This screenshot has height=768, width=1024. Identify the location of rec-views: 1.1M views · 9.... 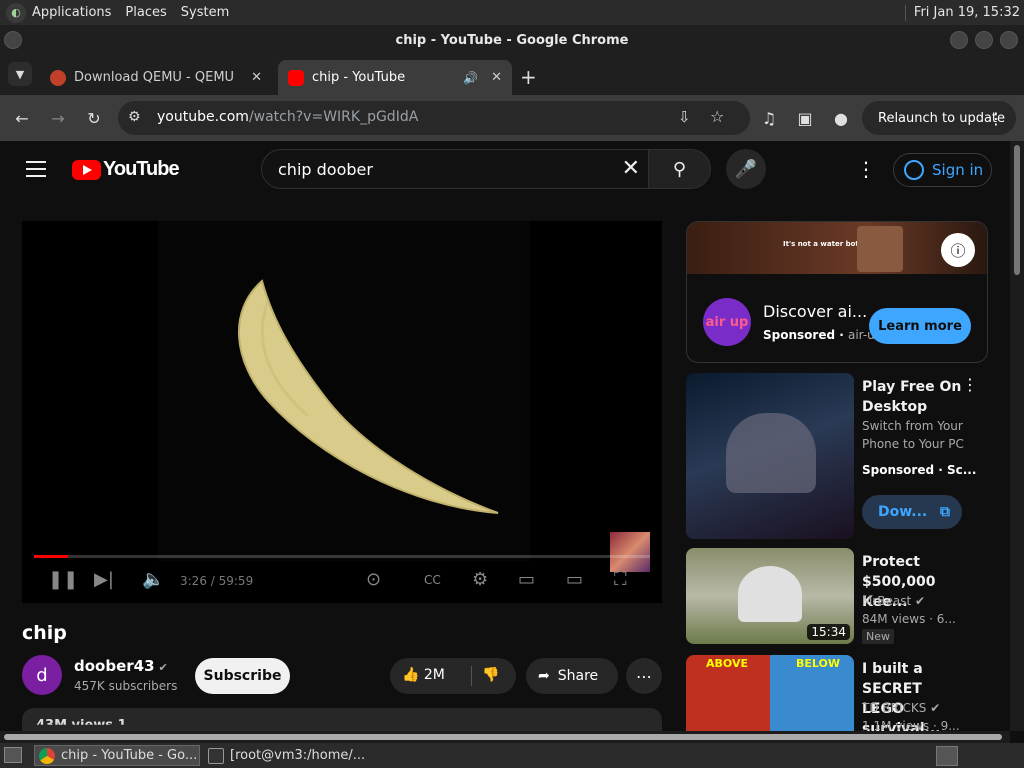
(911, 725).